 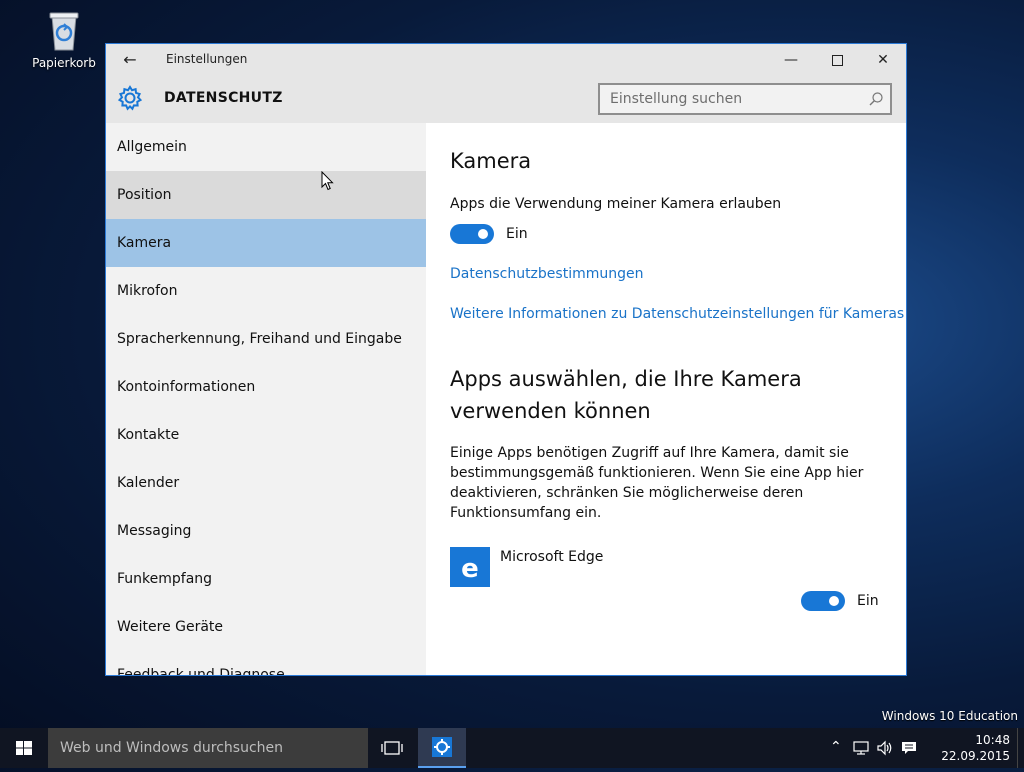 What do you see at coordinates (1020, 748) in the screenshot?
I see `show-desktop-button` at bounding box center [1020, 748].